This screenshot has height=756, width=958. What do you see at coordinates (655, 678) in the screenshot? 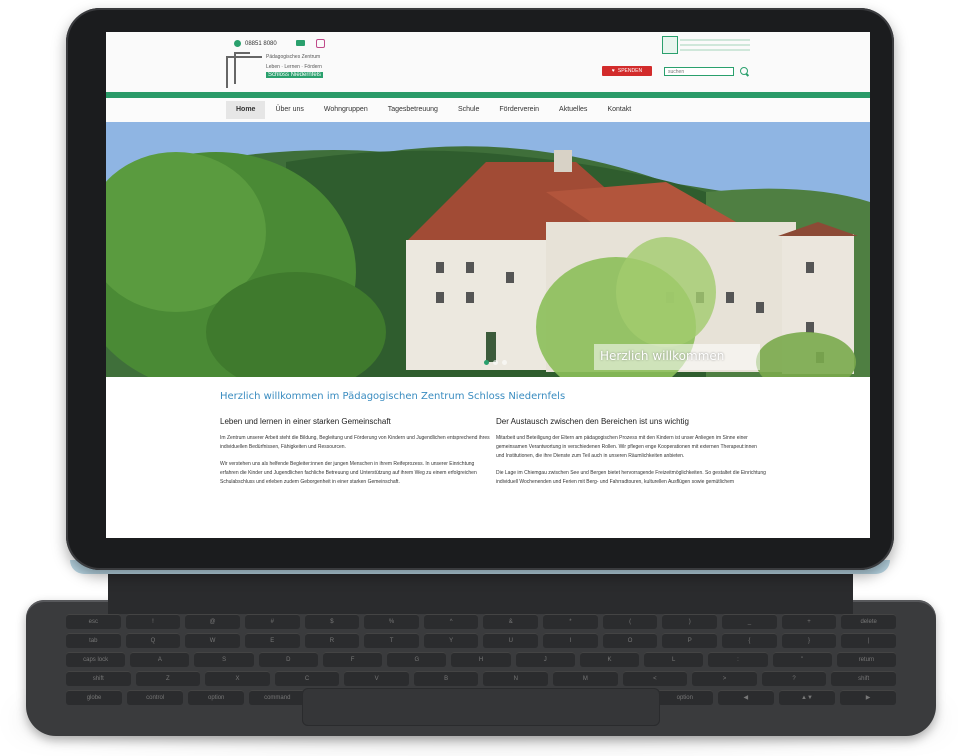
I see `keyboard-key: <` at bounding box center [655, 678].